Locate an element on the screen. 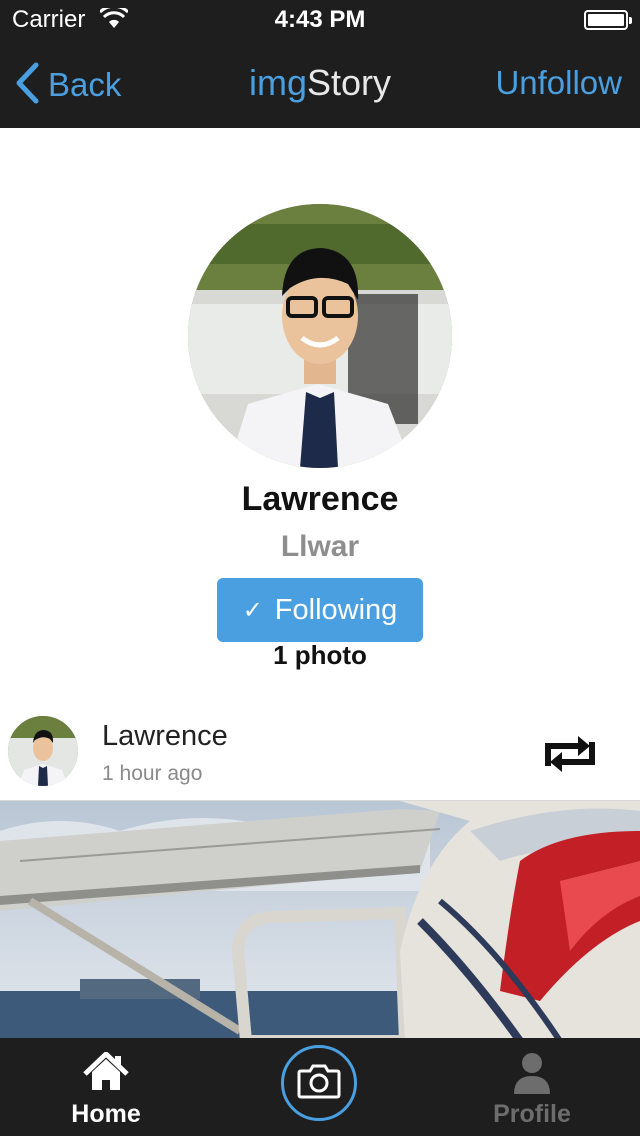 This screenshot has width=640, height=1136. tab-profile: Profile is located at coordinates (532, 1087).